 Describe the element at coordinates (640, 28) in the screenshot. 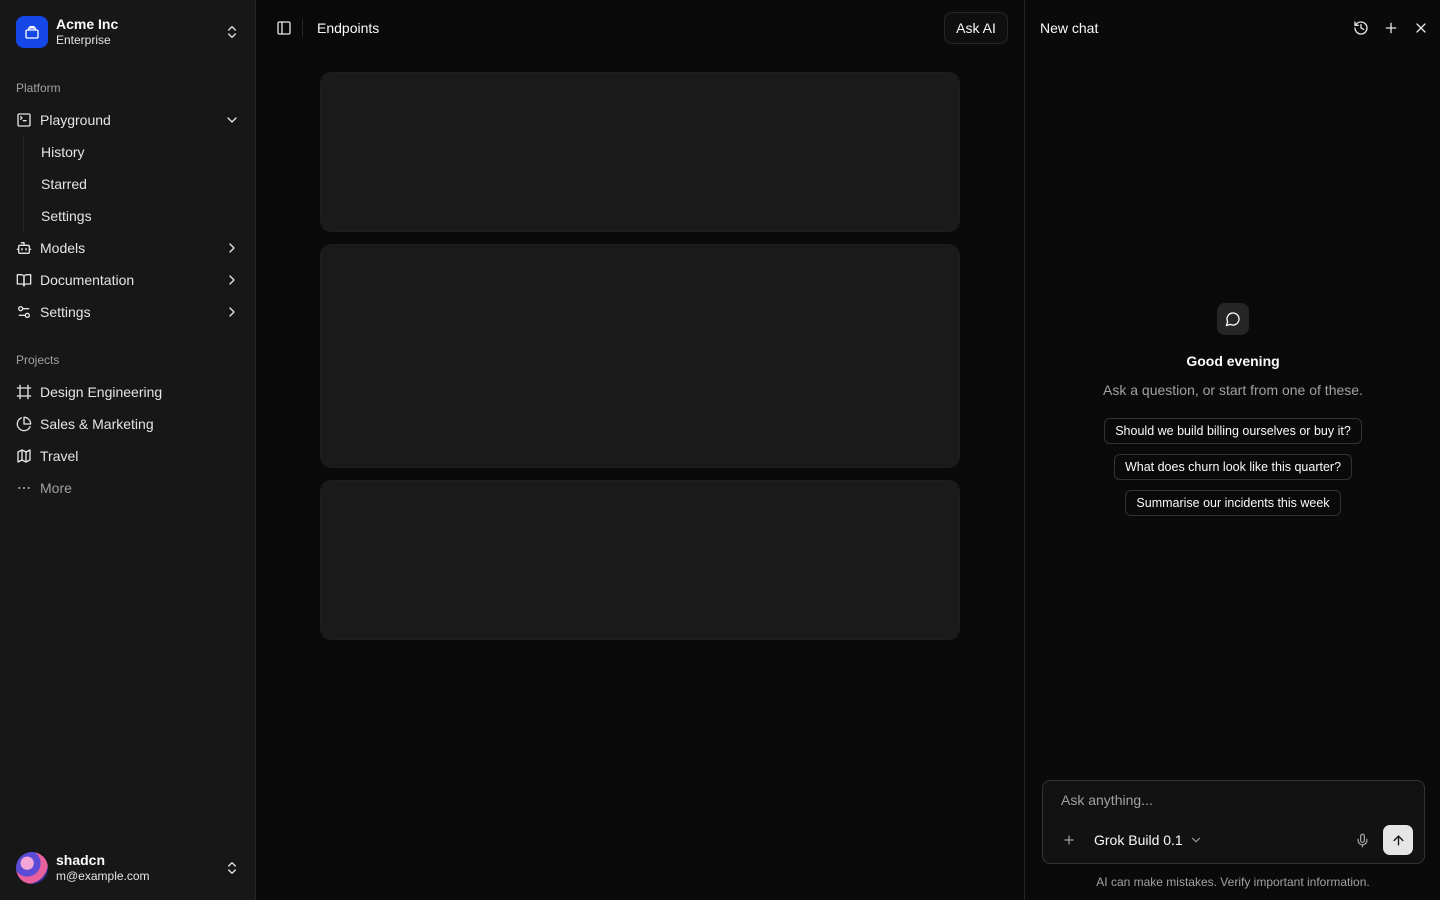

I see `main-header: Endpoints Ask AI` at that location.